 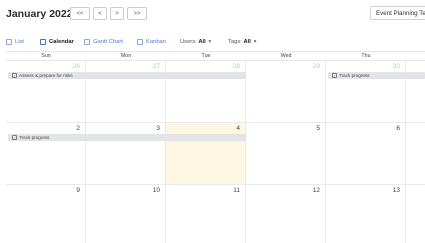 I want to click on day-cell: 29, so click(x=286, y=92).